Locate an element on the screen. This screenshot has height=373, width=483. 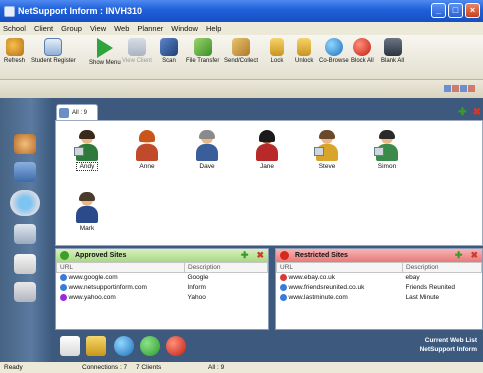
group-tabs: All : 9 ✚ ✖ is located at coordinates (267, 112).